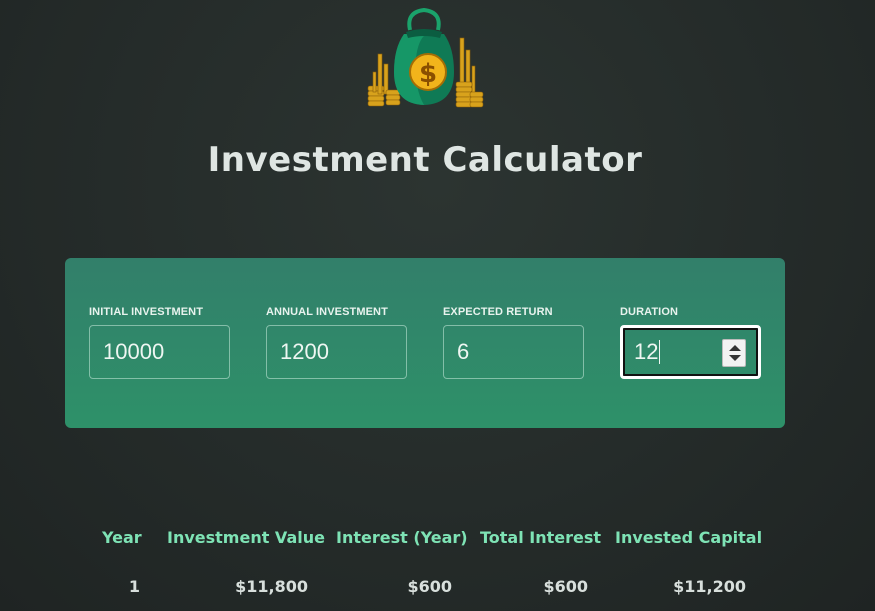  Describe the element at coordinates (246, 537) in the screenshot. I see `header-investment-value: Investment Value` at that location.